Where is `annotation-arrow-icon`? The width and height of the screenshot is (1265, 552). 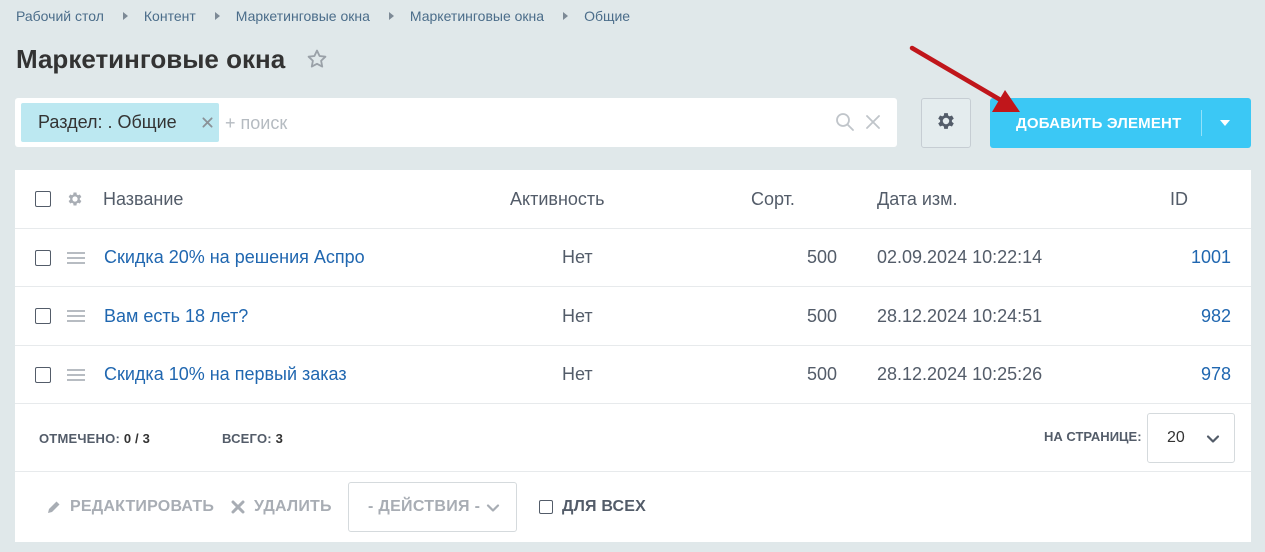 annotation-arrow-icon is located at coordinates (964, 78).